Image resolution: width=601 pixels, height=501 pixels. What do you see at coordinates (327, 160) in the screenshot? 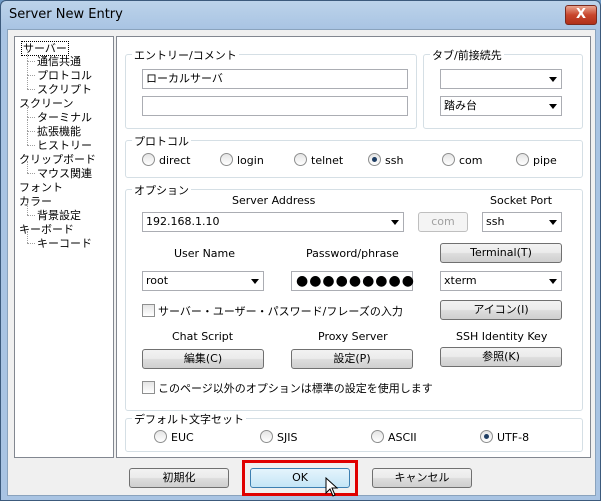
I see `radio-label: telnet` at bounding box center [327, 160].